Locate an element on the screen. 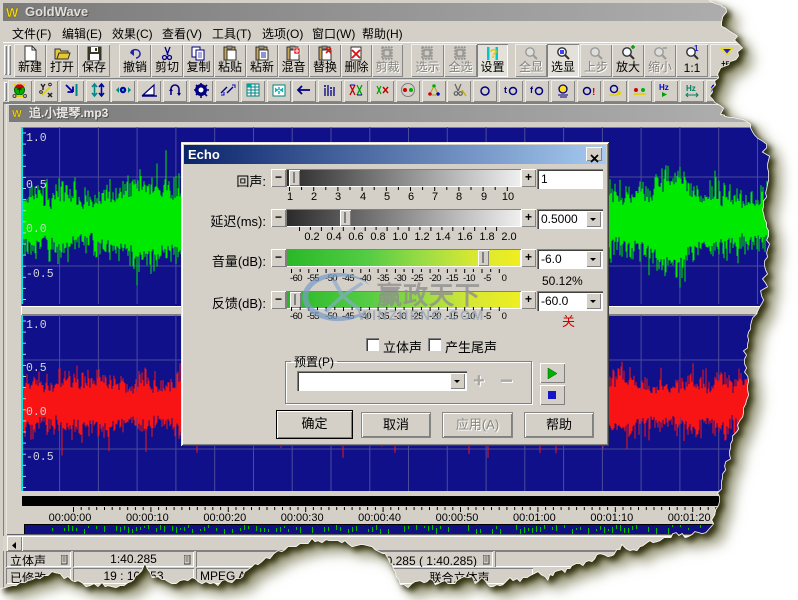 This screenshot has width=798, height=600. svg-text: f is located at coordinates (532, 90).